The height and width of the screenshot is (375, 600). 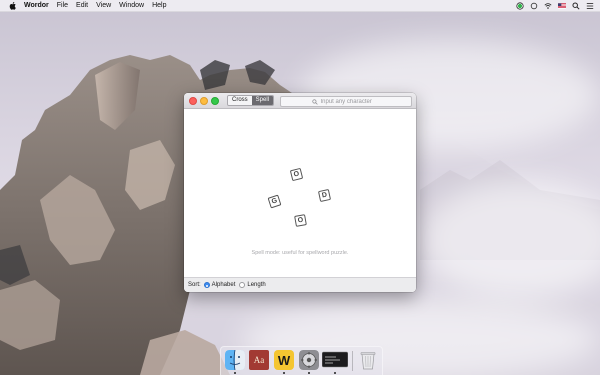 What do you see at coordinates (204, 100) in the screenshot?
I see `minimize-window-button` at bounding box center [204, 100].